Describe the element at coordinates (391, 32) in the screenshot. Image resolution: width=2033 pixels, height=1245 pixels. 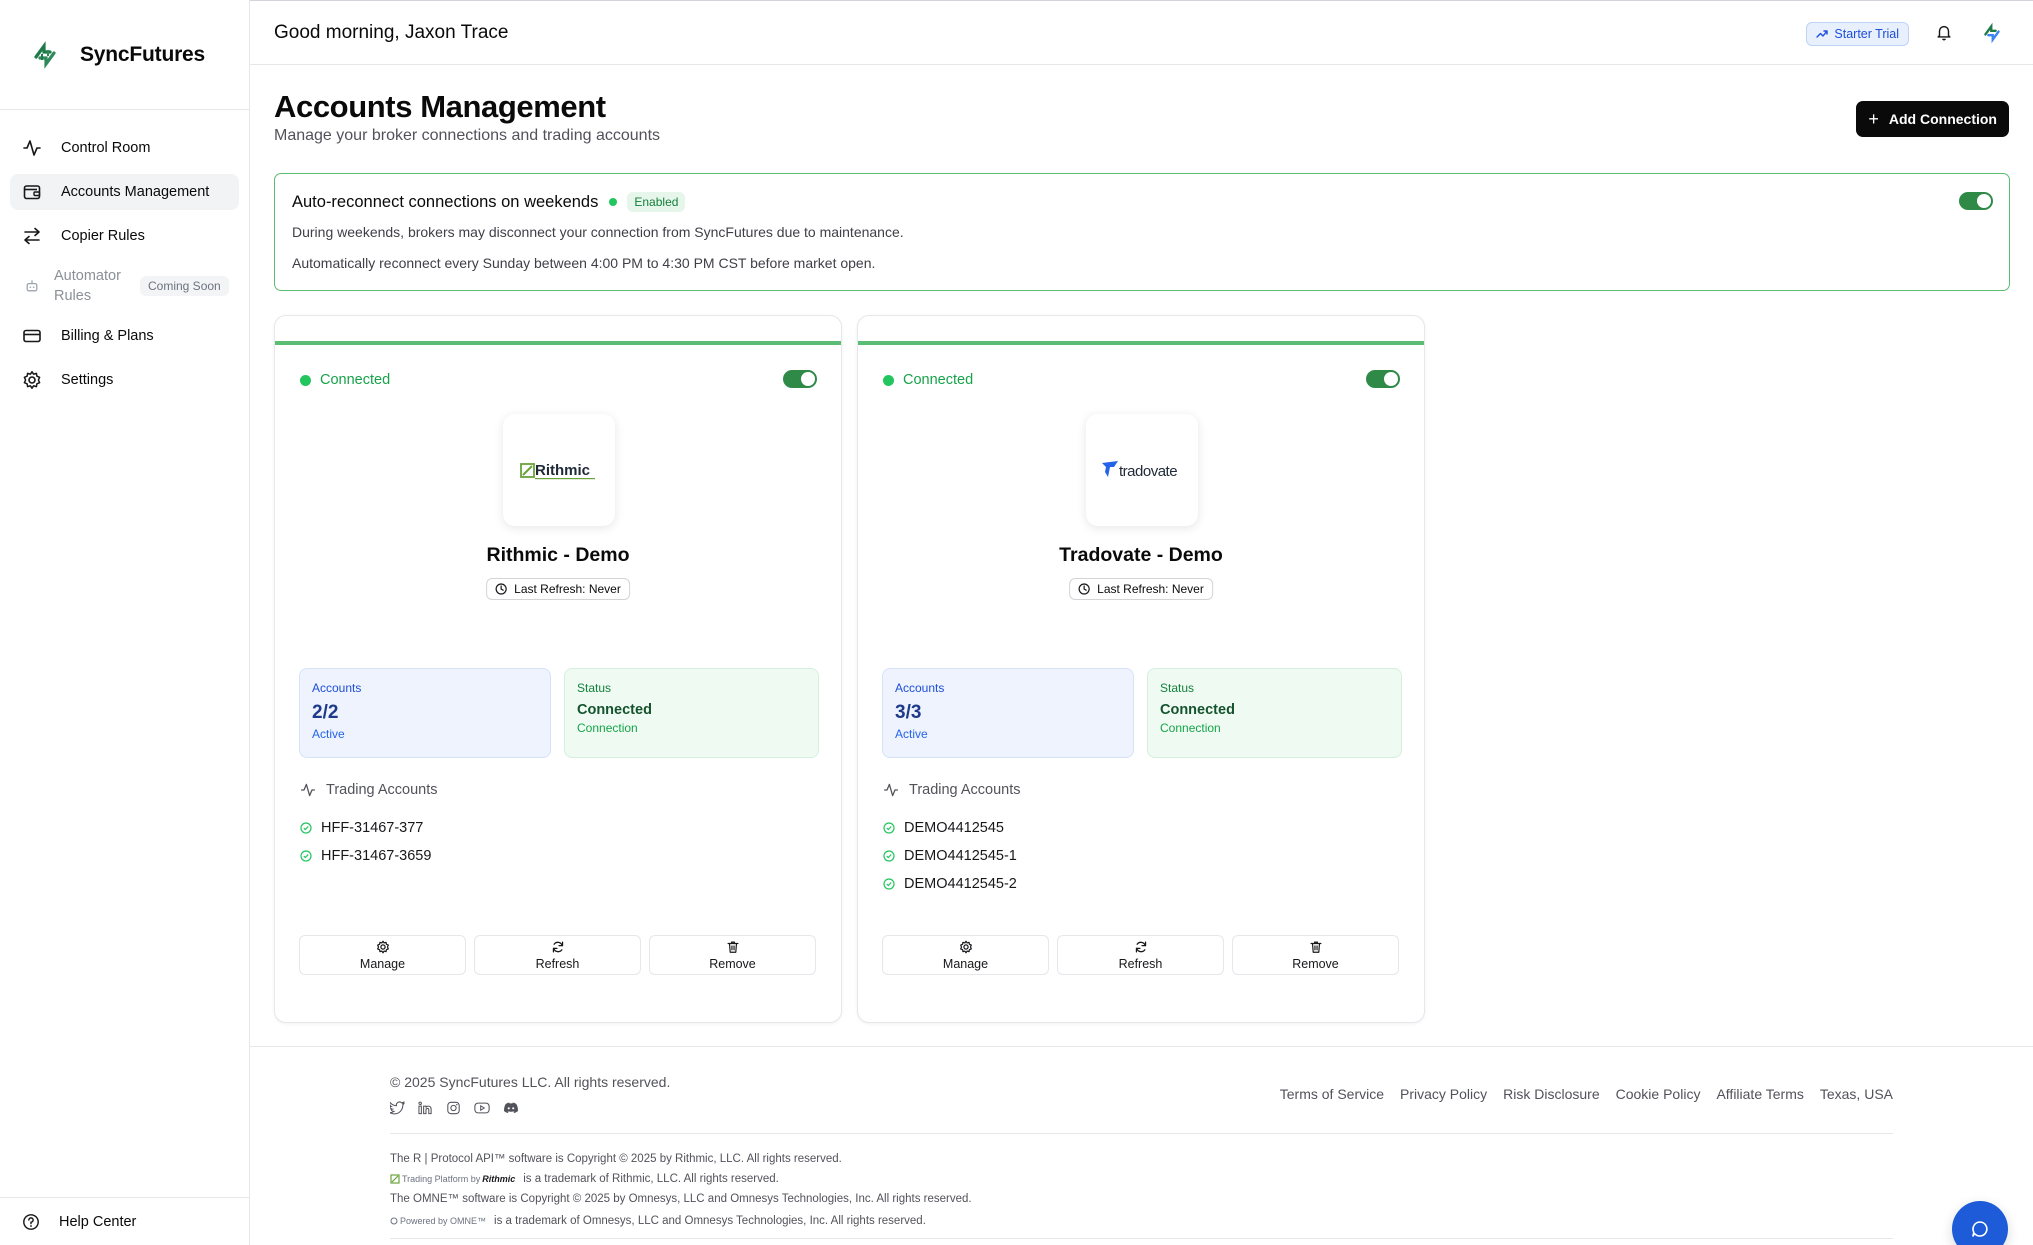
I see `greeting: Good morning, Jaxon Trace` at that location.